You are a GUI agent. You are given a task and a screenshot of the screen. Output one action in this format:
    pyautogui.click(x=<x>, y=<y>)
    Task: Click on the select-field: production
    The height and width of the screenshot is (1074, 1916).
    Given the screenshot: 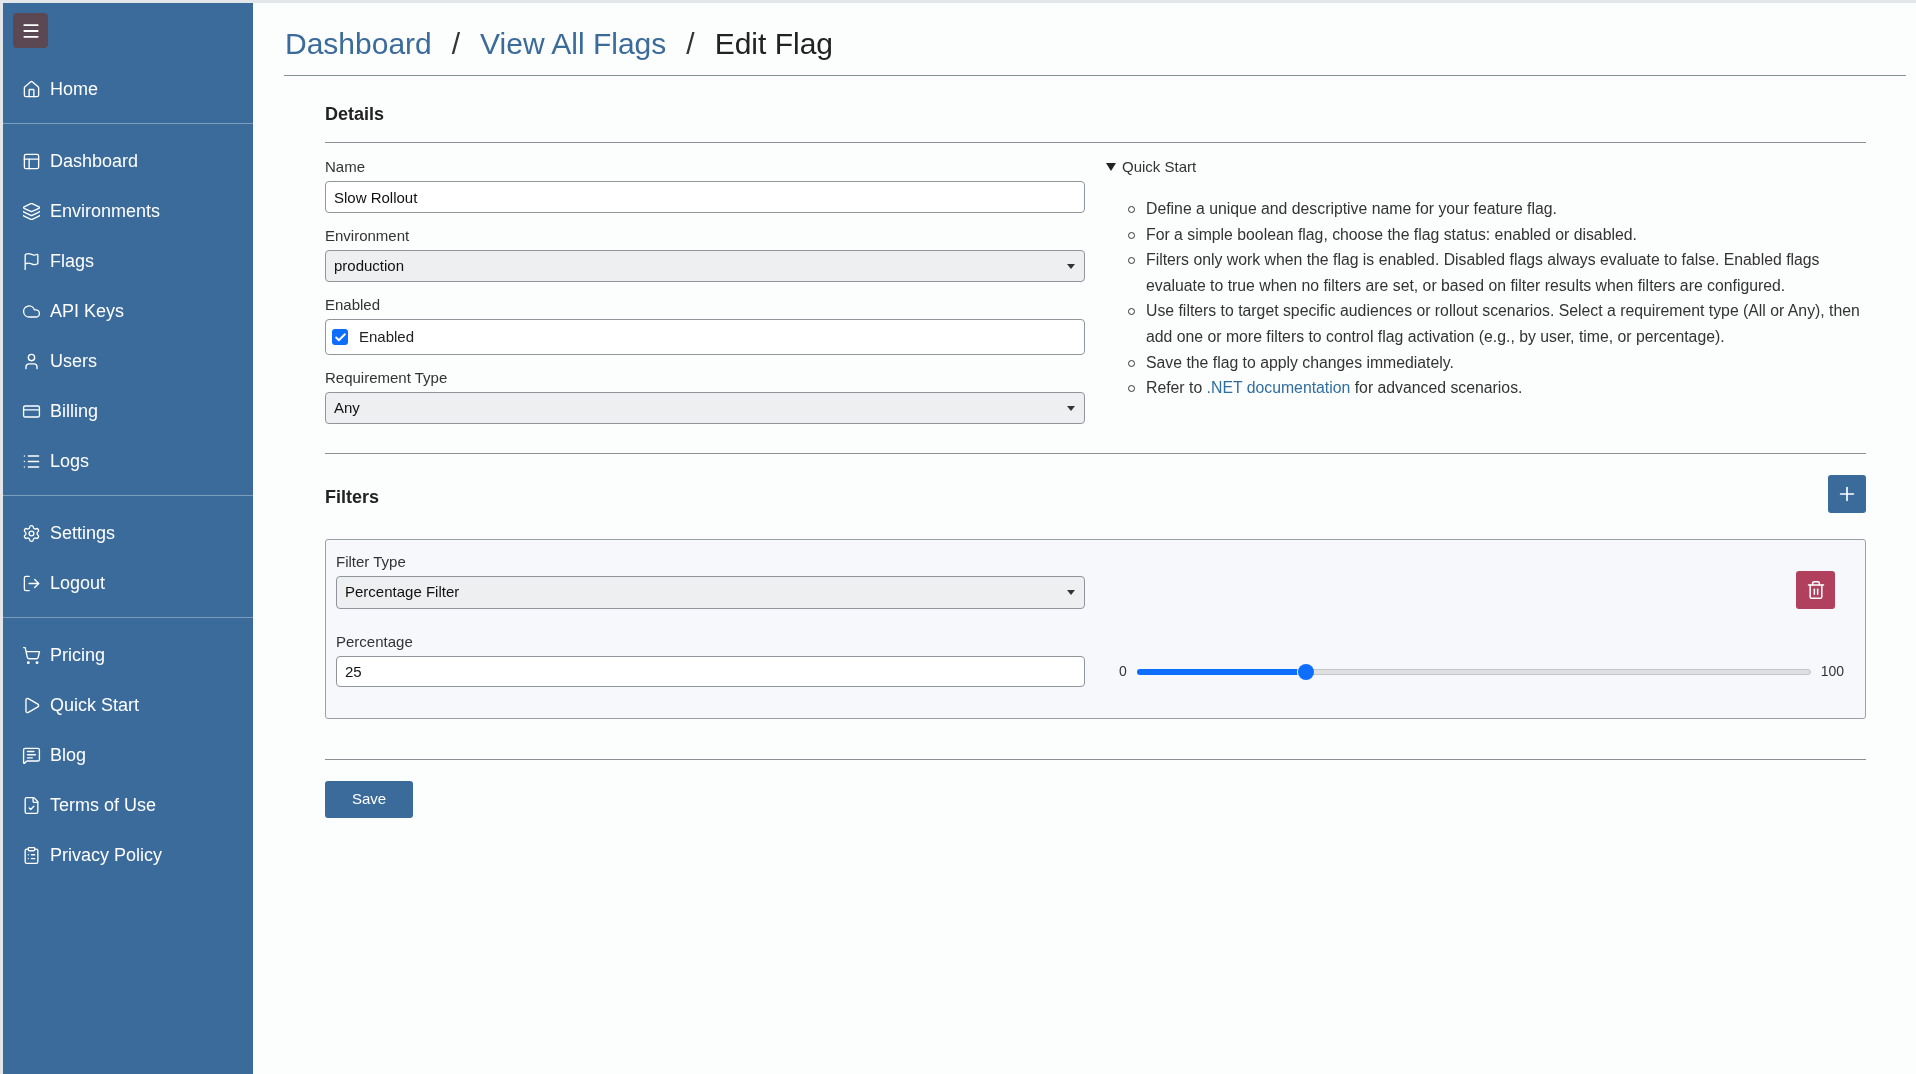 What is the action you would take?
    pyautogui.click(x=705, y=266)
    